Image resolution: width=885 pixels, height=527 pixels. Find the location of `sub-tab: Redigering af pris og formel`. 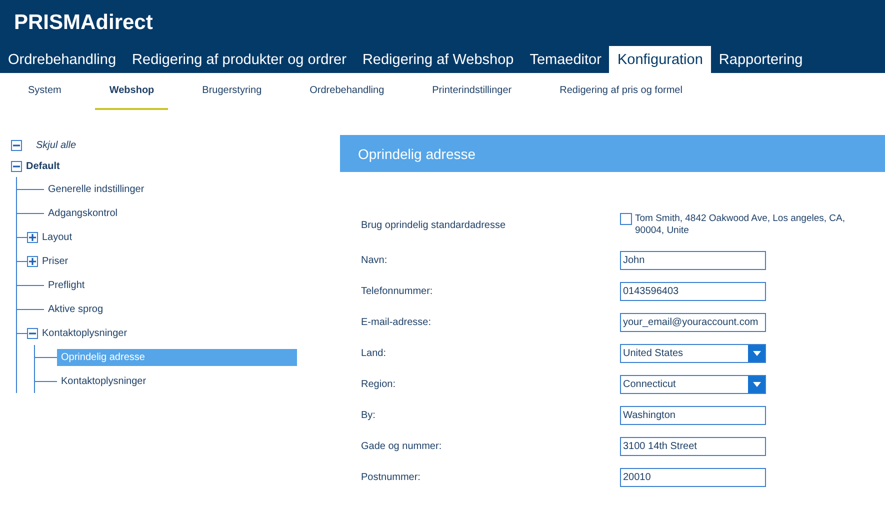

sub-tab: Redigering af pris og formel is located at coordinates (621, 91).